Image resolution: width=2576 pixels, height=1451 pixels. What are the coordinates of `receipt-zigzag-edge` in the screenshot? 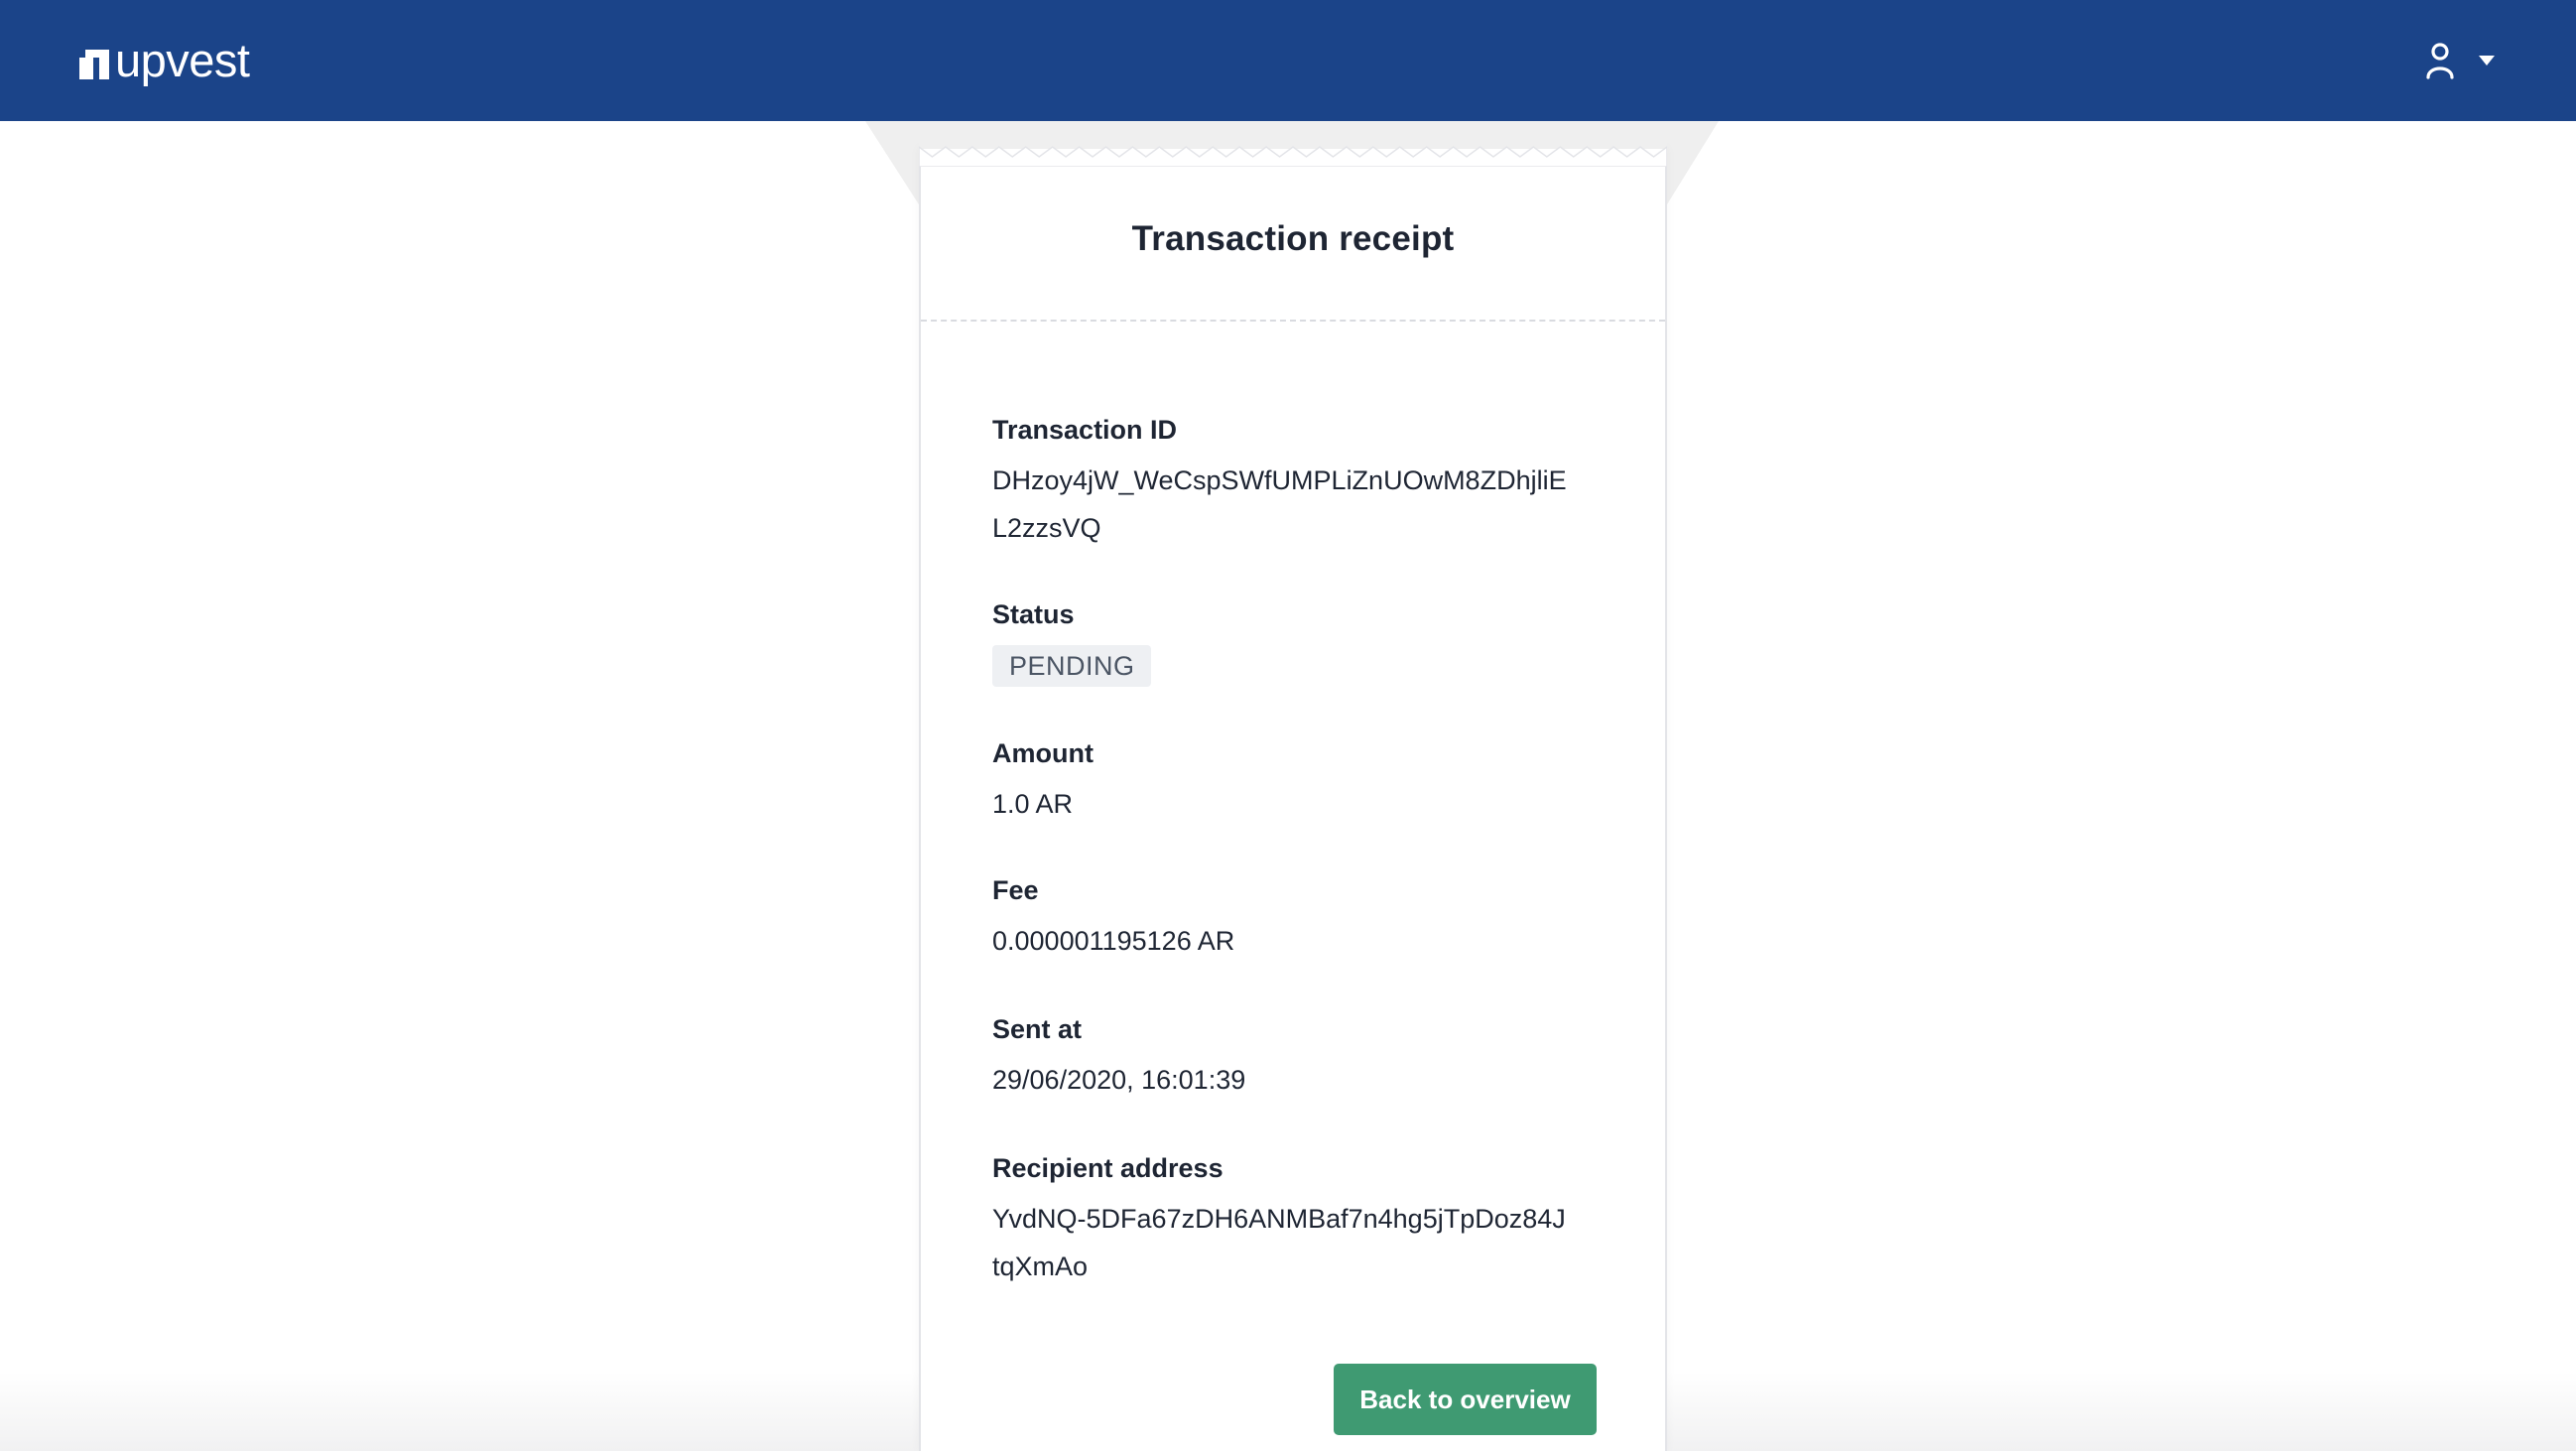 It's located at (1293, 153).